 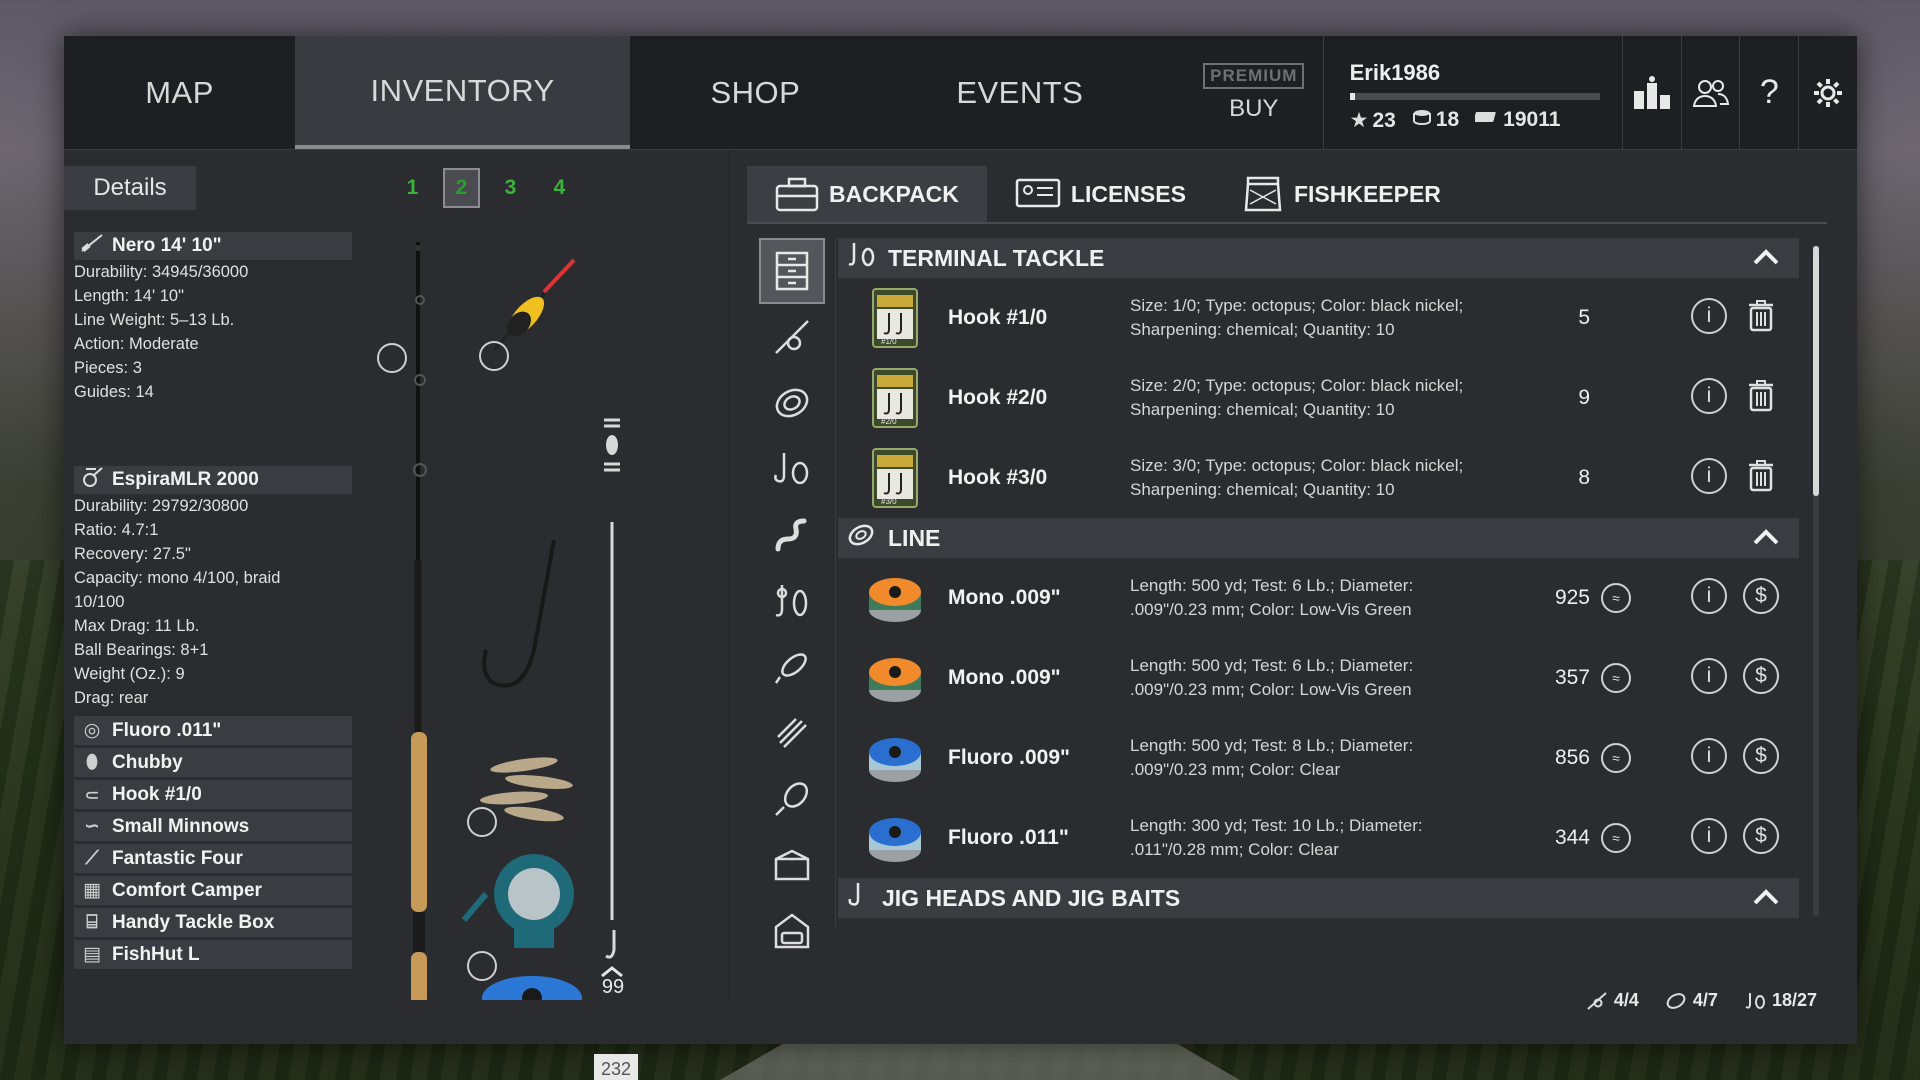 I want to click on category-sidebar, so click(x=792, y=601).